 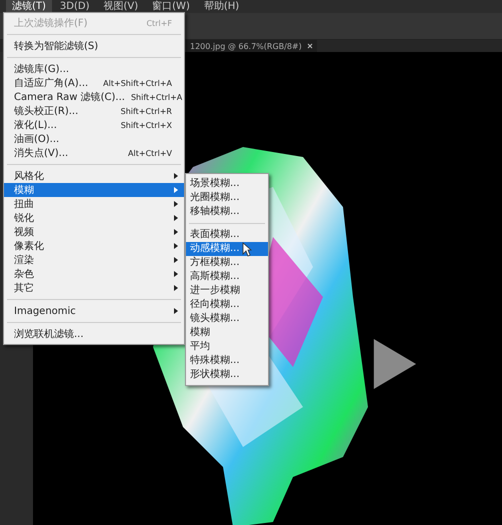 What do you see at coordinates (94, 218) in the screenshot?
I see `menu-item: 锐化` at bounding box center [94, 218].